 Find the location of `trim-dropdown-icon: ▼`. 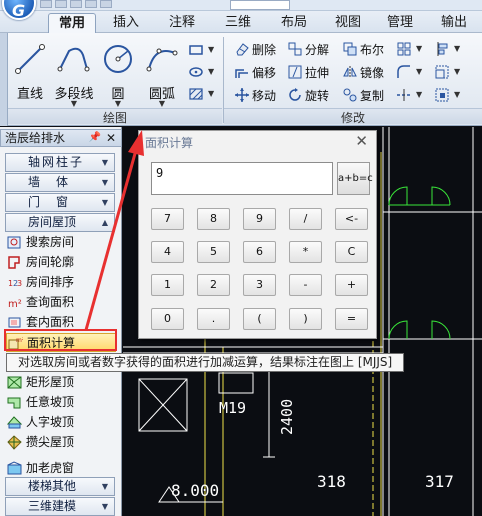

trim-dropdown-icon: ▼ is located at coordinates (419, 94).